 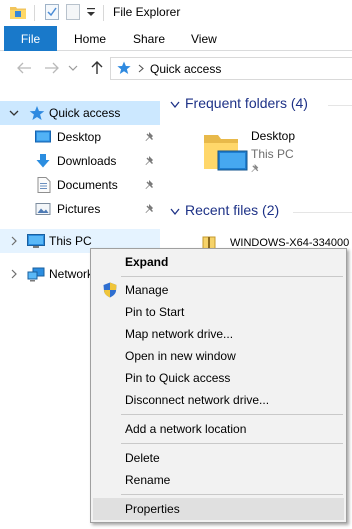 I want to click on ribbon-tabs: File Home Share View, so click(x=176, y=38).